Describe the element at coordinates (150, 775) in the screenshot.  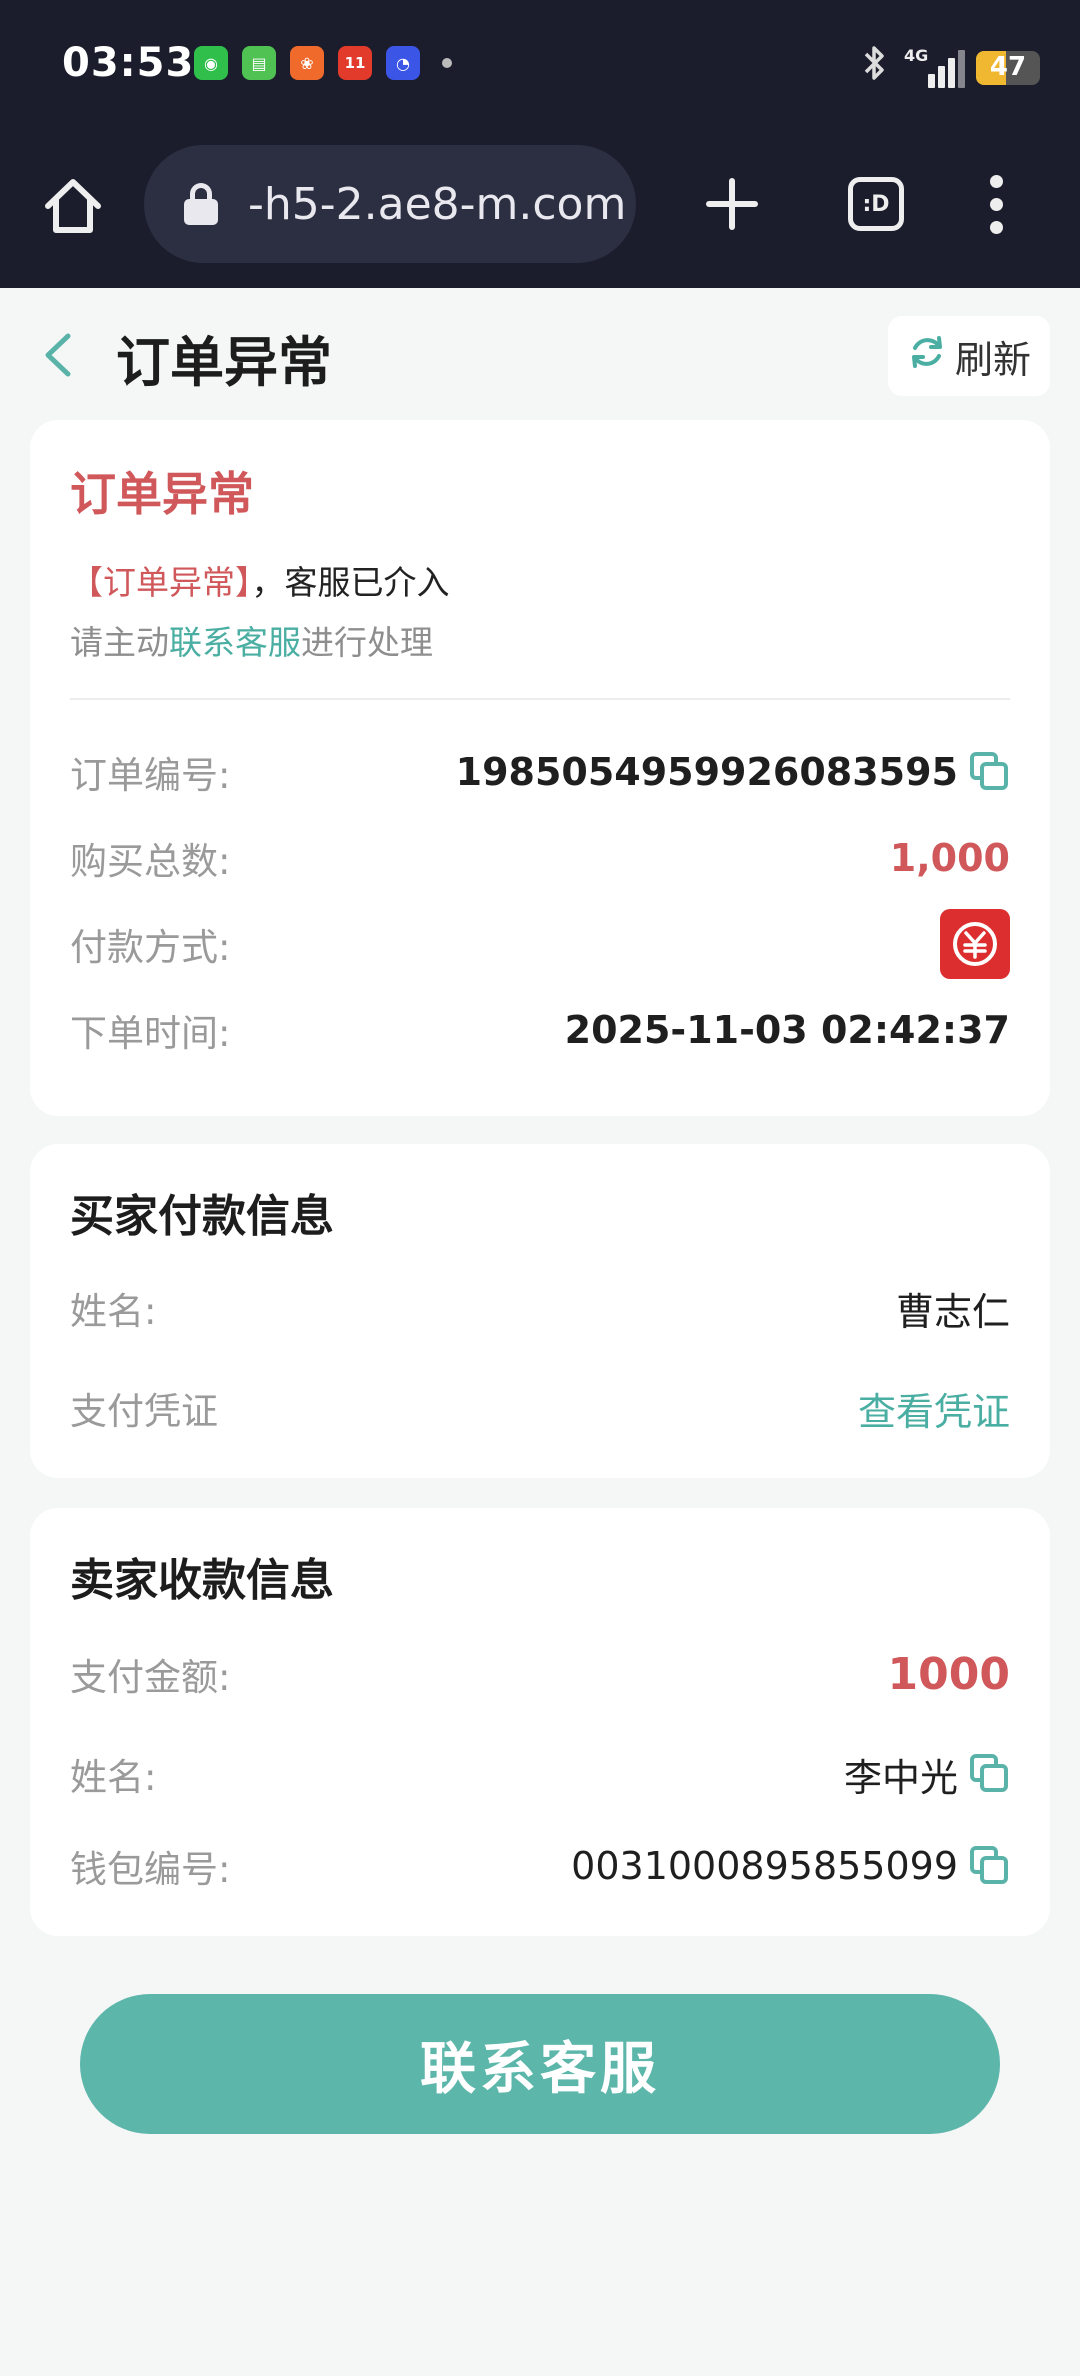
I see `order-number-label: 订单编号:` at that location.